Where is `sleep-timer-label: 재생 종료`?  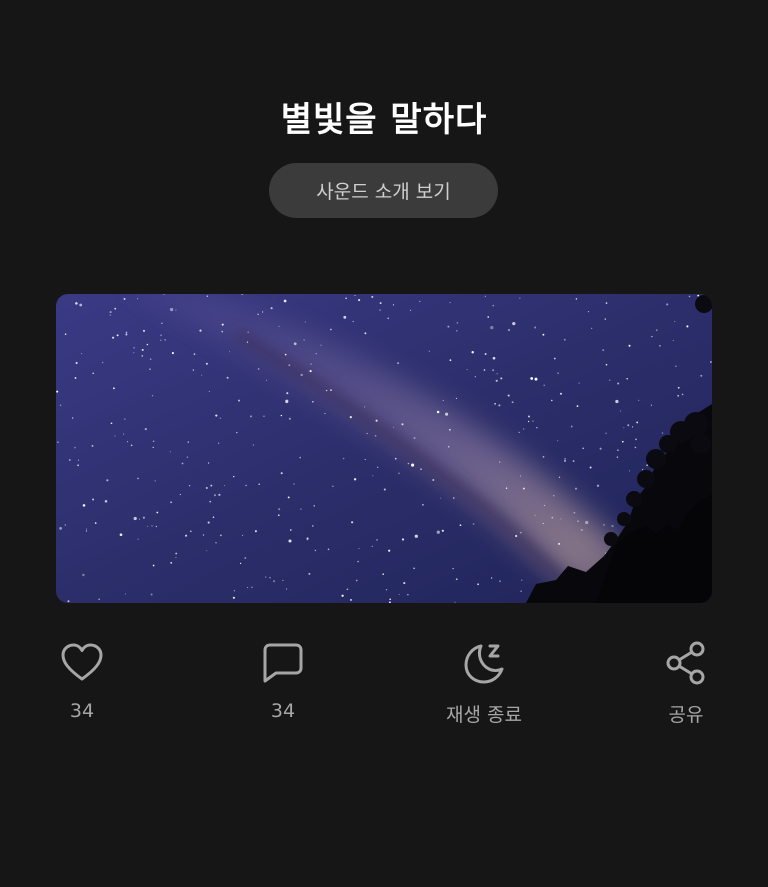
sleep-timer-label: 재생 종료 is located at coordinates (484, 715).